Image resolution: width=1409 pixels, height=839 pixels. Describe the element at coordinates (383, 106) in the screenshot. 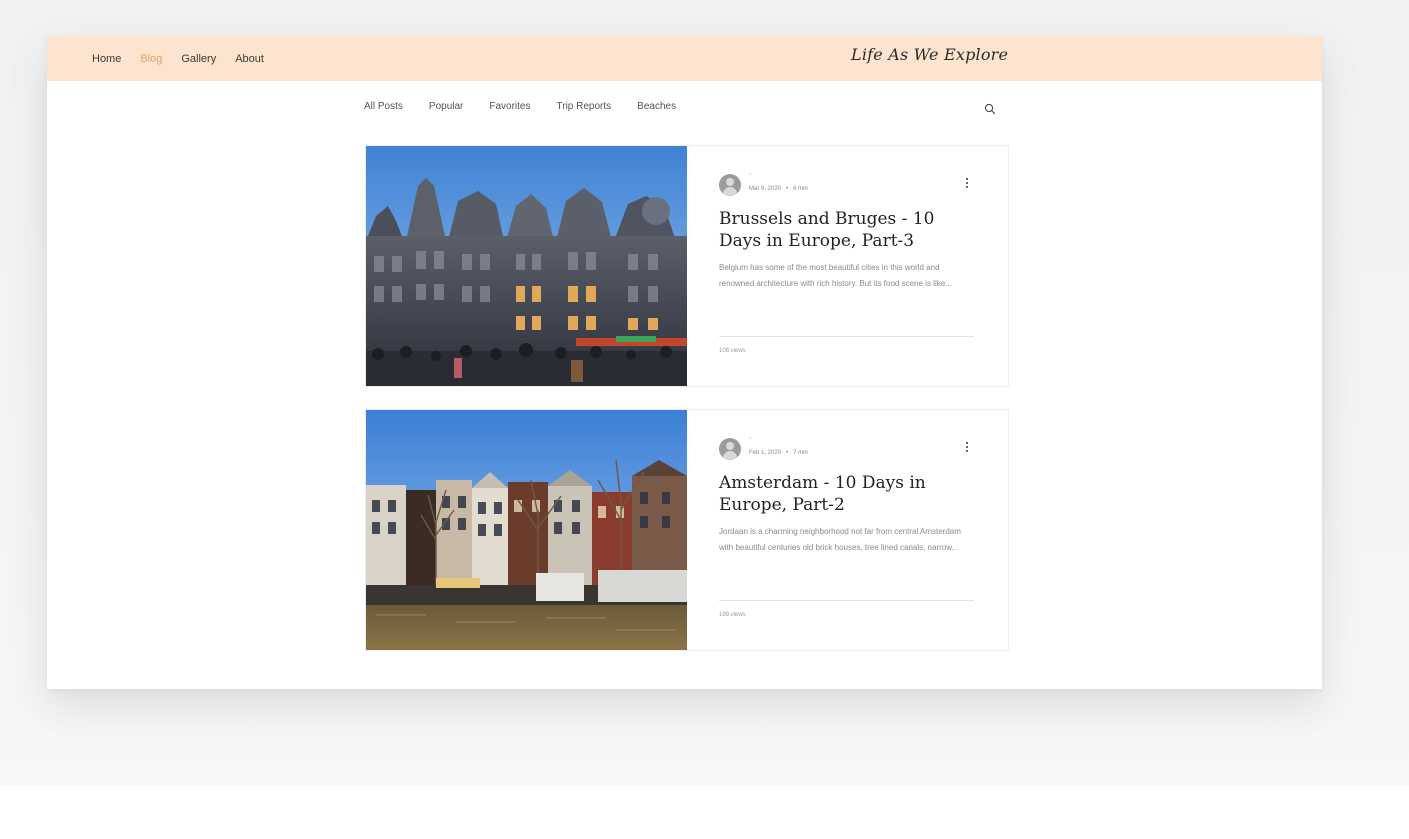

I see `category-all-posts: All Posts` at that location.